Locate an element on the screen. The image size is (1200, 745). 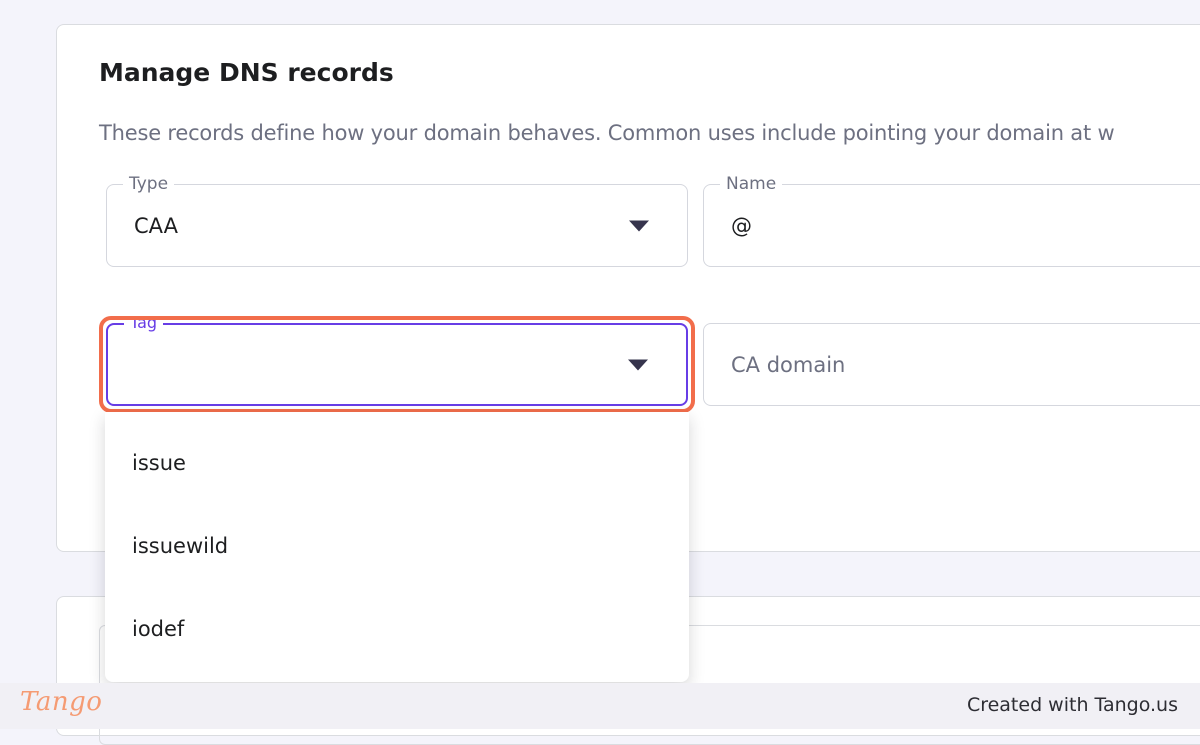
tango-logo: Tango is located at coordinates (61, 702).